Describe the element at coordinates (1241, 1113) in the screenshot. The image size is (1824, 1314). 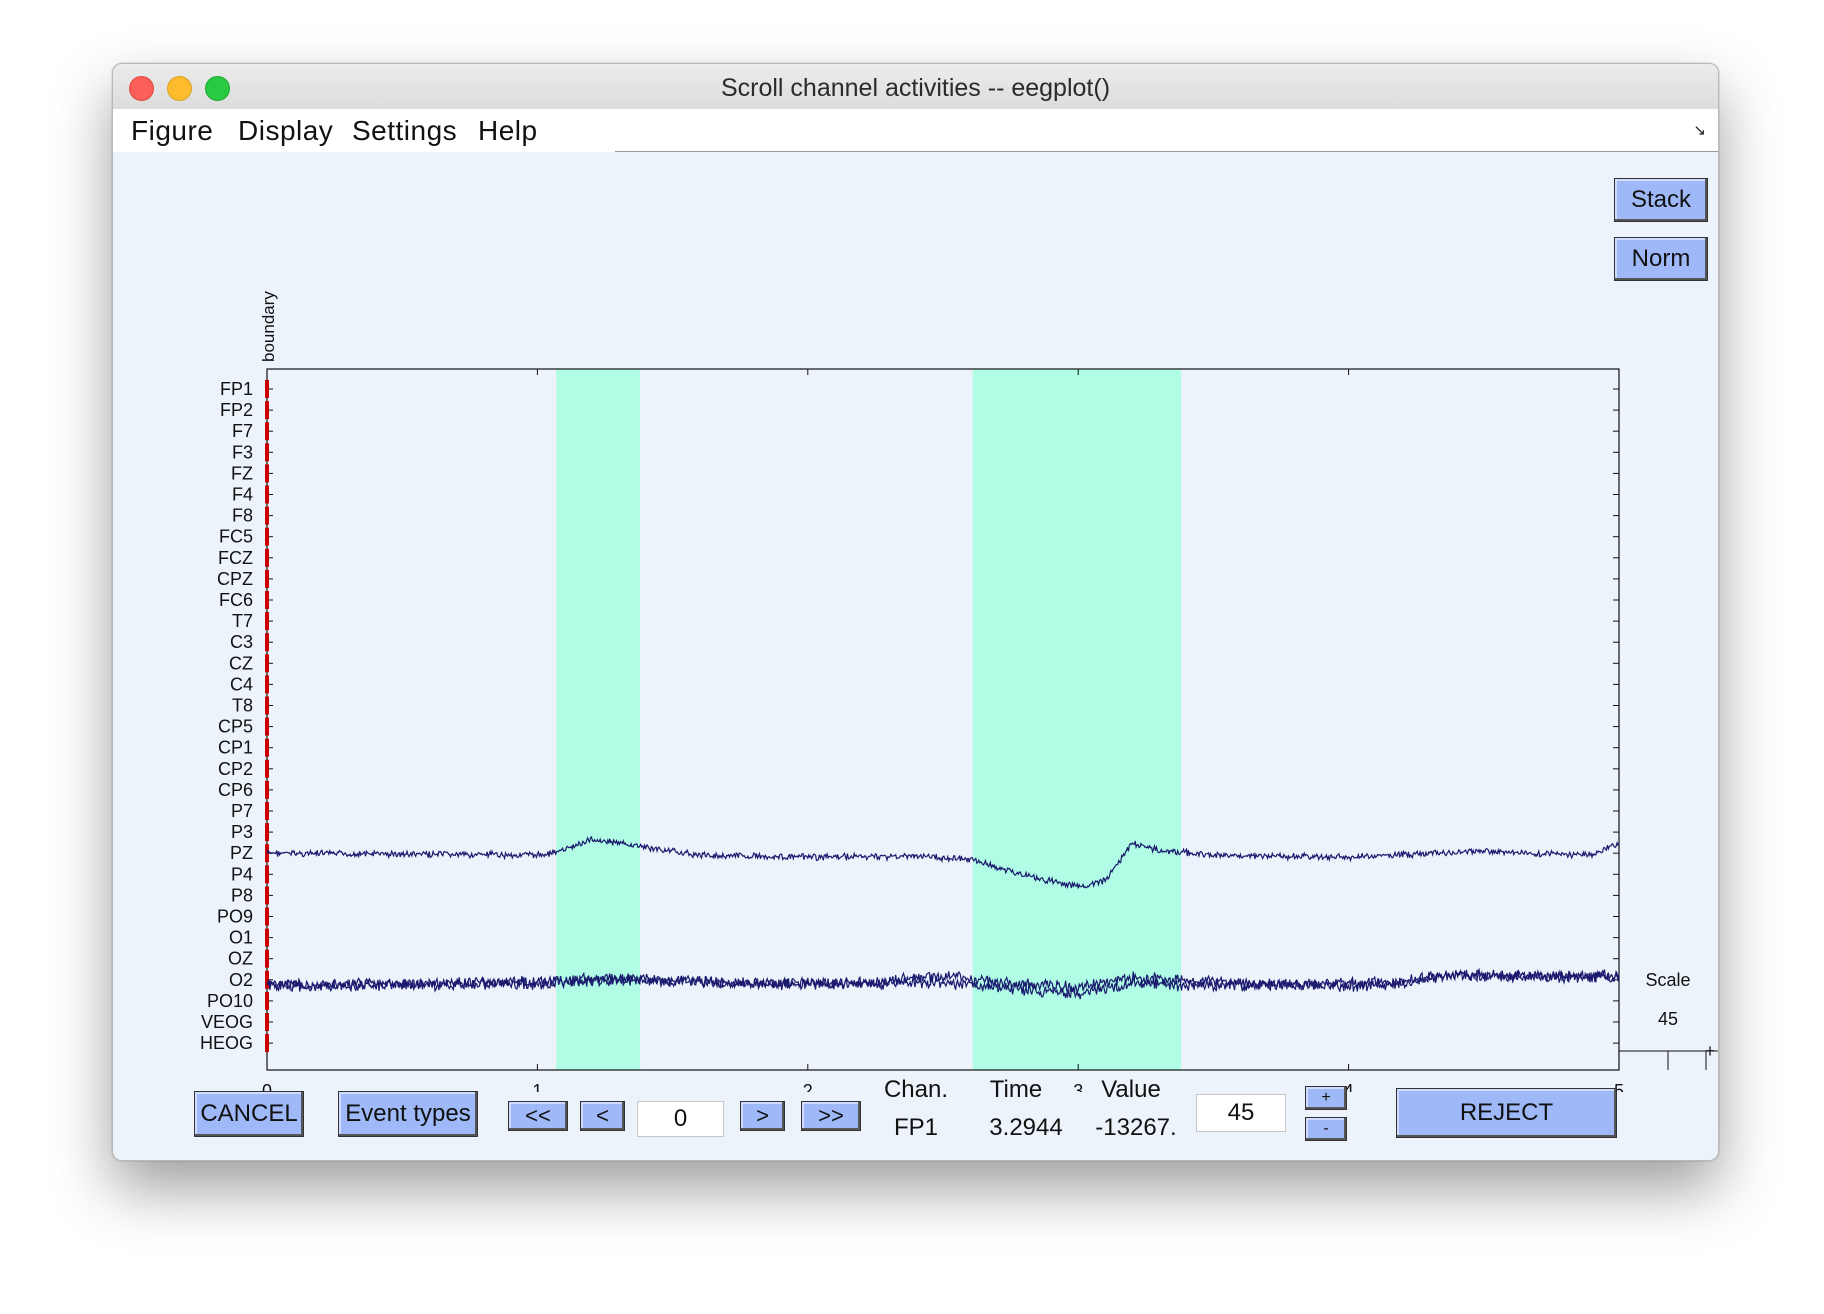
I see `scale-field: 45` at that location.